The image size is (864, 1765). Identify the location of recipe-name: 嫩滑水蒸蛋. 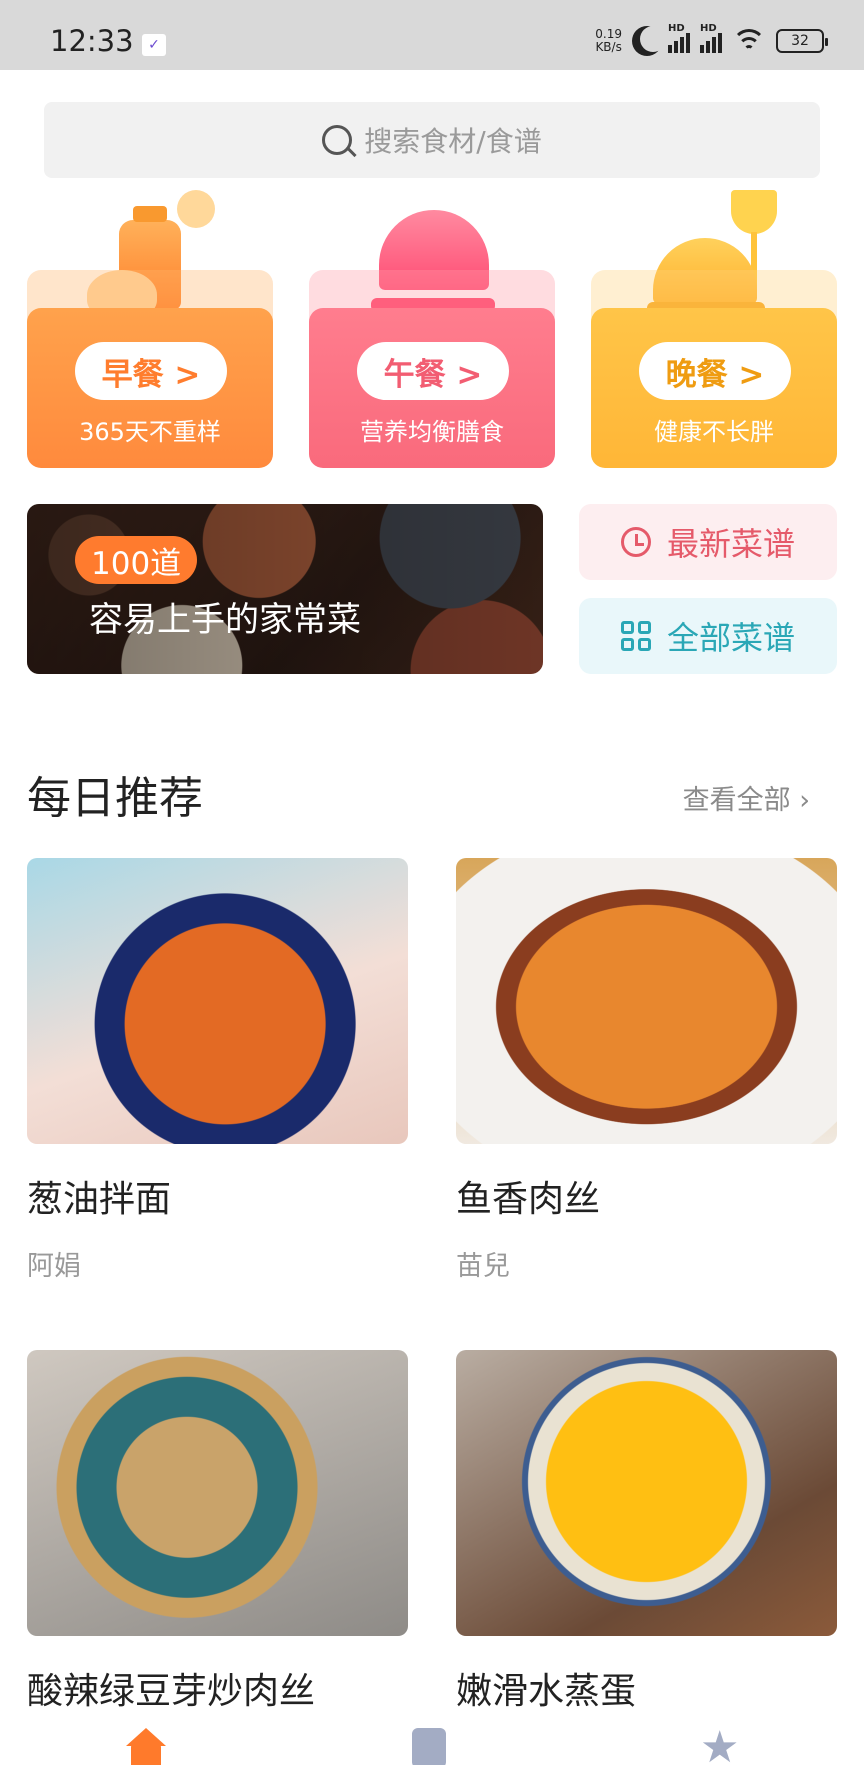
(546, 1691).